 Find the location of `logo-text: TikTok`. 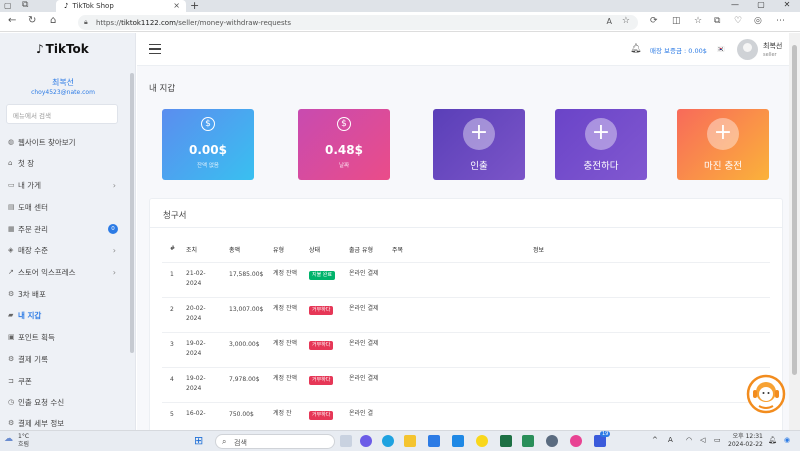

logo-text: TikTok is located at coordinates (67, 49).